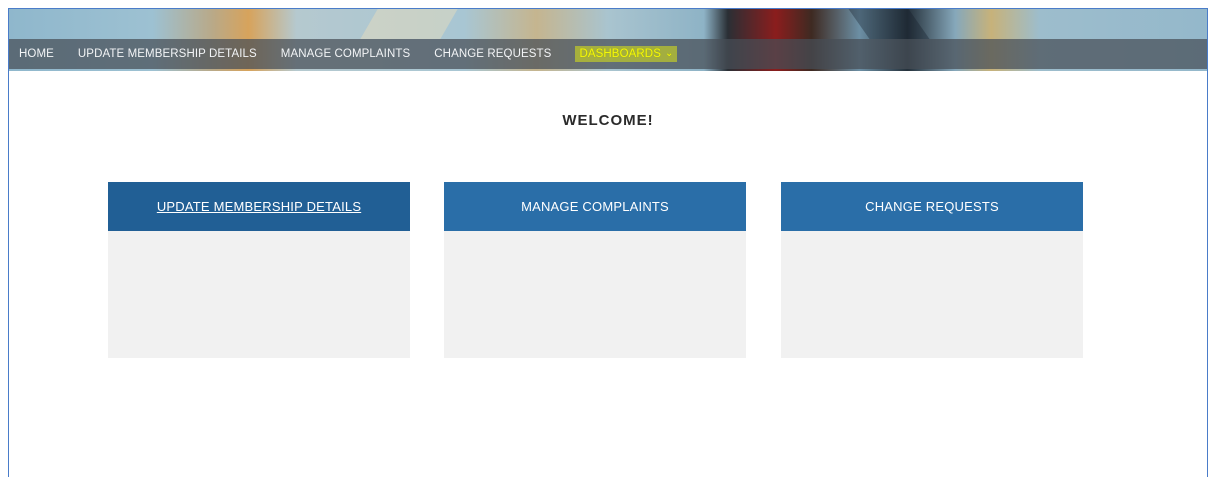 This screenshot has height=477, width=1211. What do you see at coordinates (932, 206) in the screenshot?
I see `card-header-link: CHANGE REQUESTS` at bounding box center [932, 206].